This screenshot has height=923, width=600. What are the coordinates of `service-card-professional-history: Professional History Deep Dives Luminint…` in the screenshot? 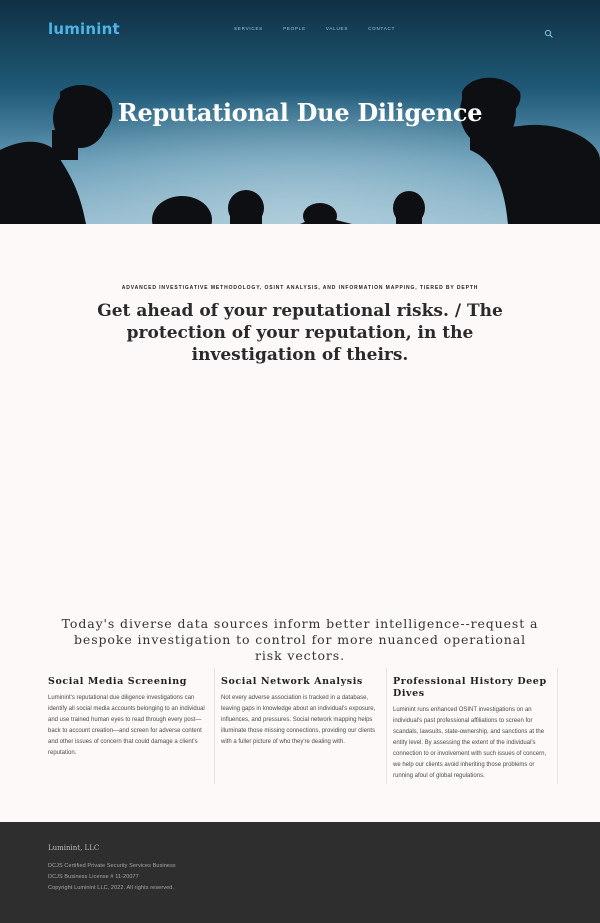 It's located at (472, 726).